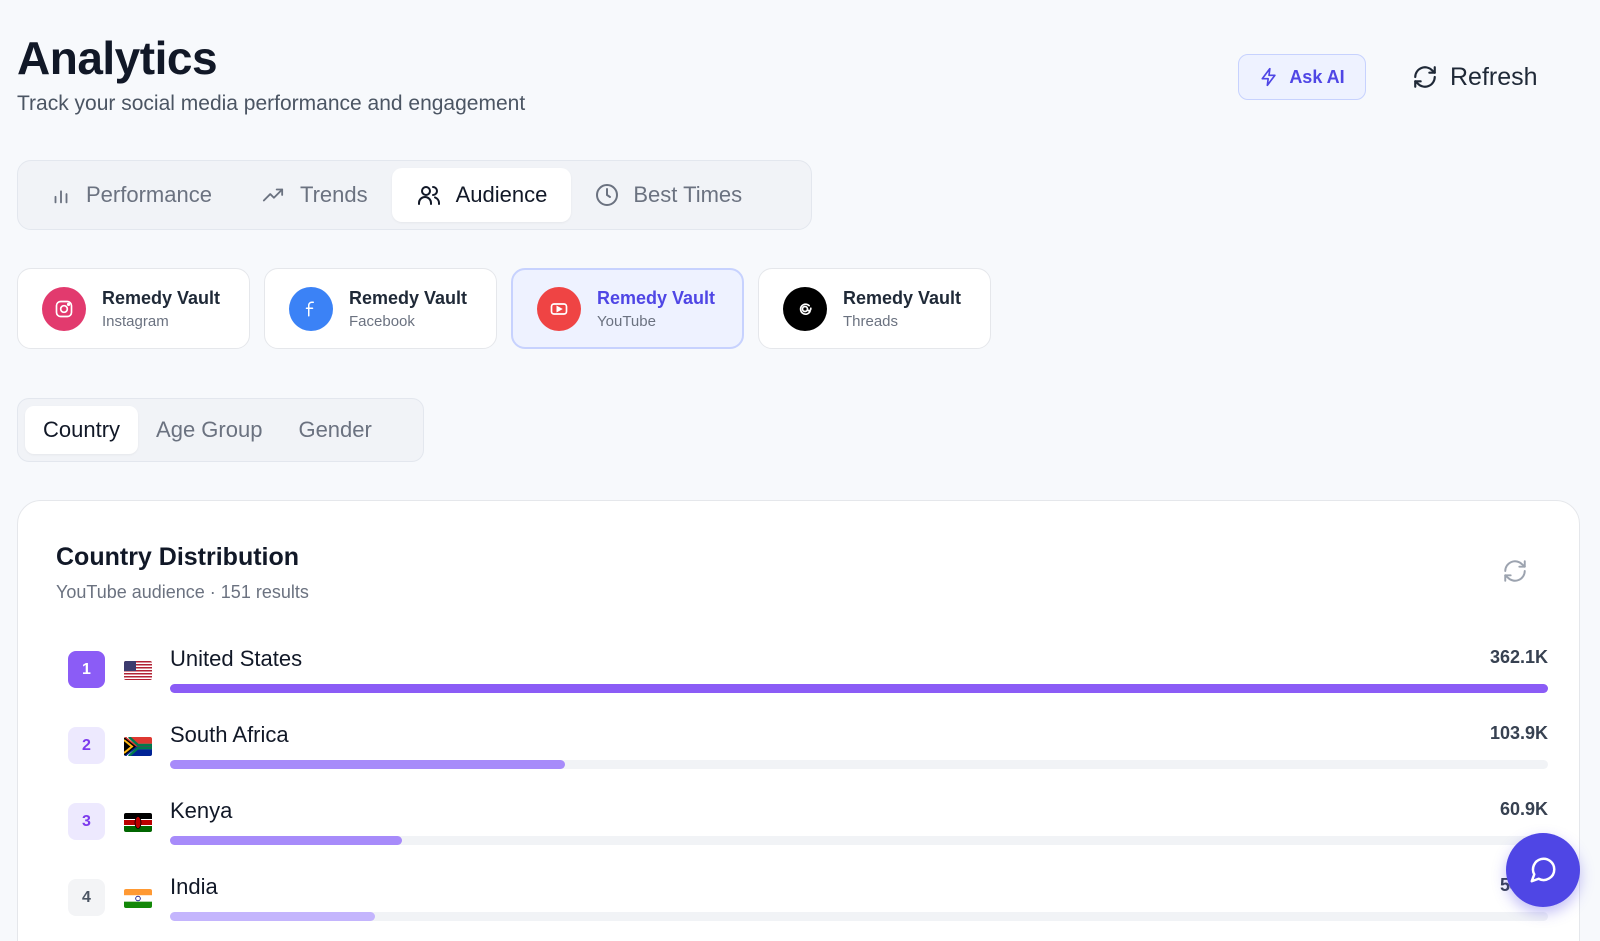 This screenshot has height=941, width=1600. What do you see at coordinates (334, 430) in the screenshot?
I see `sub-tab-gender: Gender` at bounding box center [334, 430].